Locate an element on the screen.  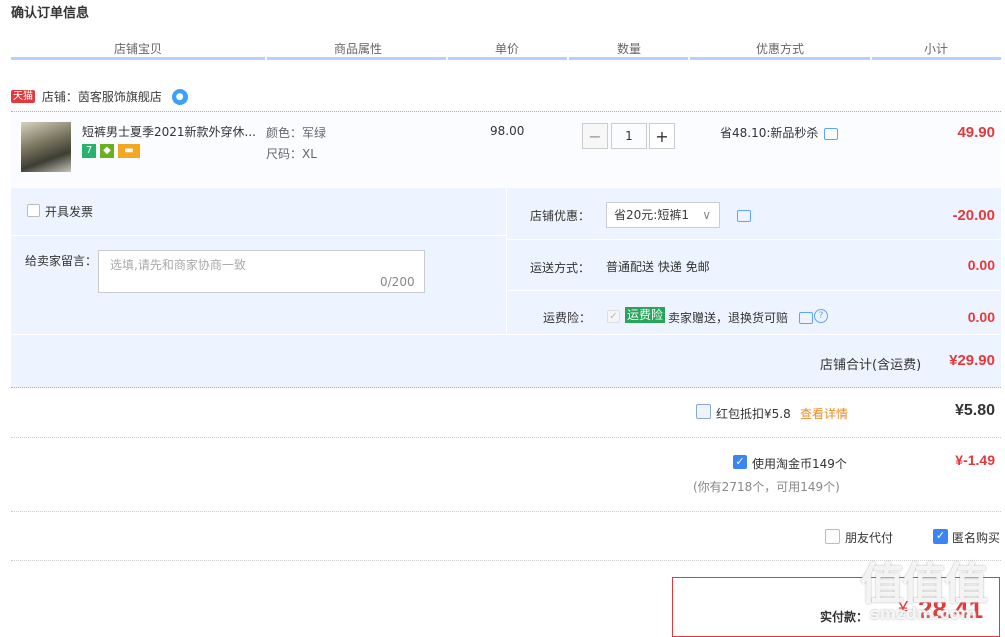
invoice-label: 开具发票 is located at coordinates (69, 212).